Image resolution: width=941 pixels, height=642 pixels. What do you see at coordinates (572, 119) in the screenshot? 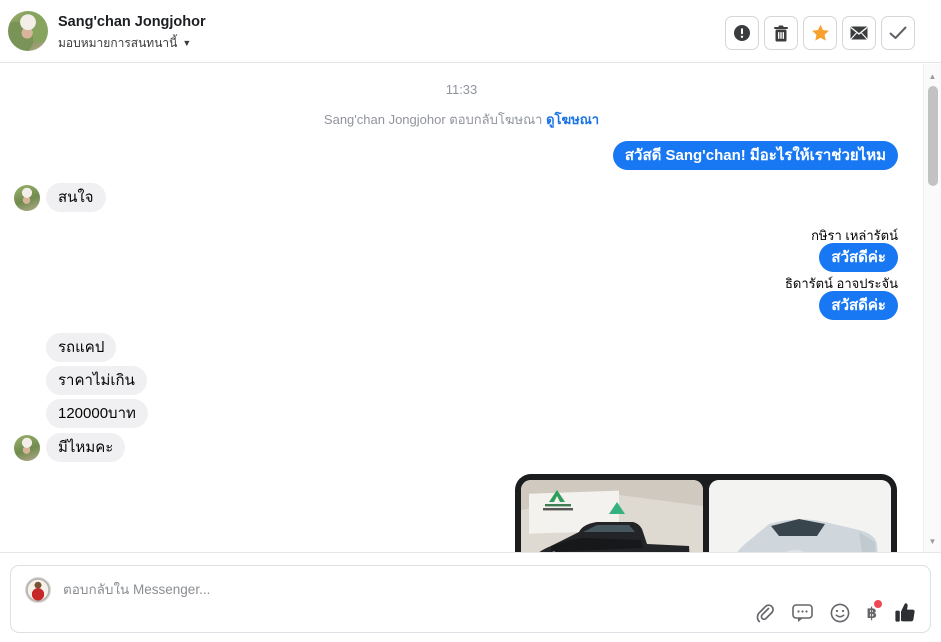
I see `view-ad-link: ดูโฆษณา` at bounding box center [572, 119].